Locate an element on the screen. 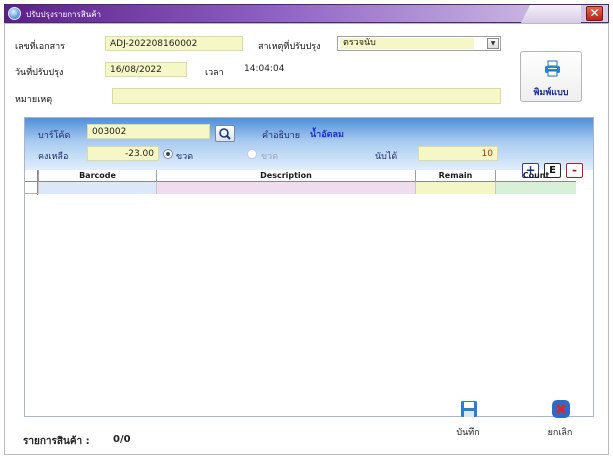 The width and height of the screenshot is (613, 459). item-count-label: รายการสินค้า : is located at coordinates (56, 441).